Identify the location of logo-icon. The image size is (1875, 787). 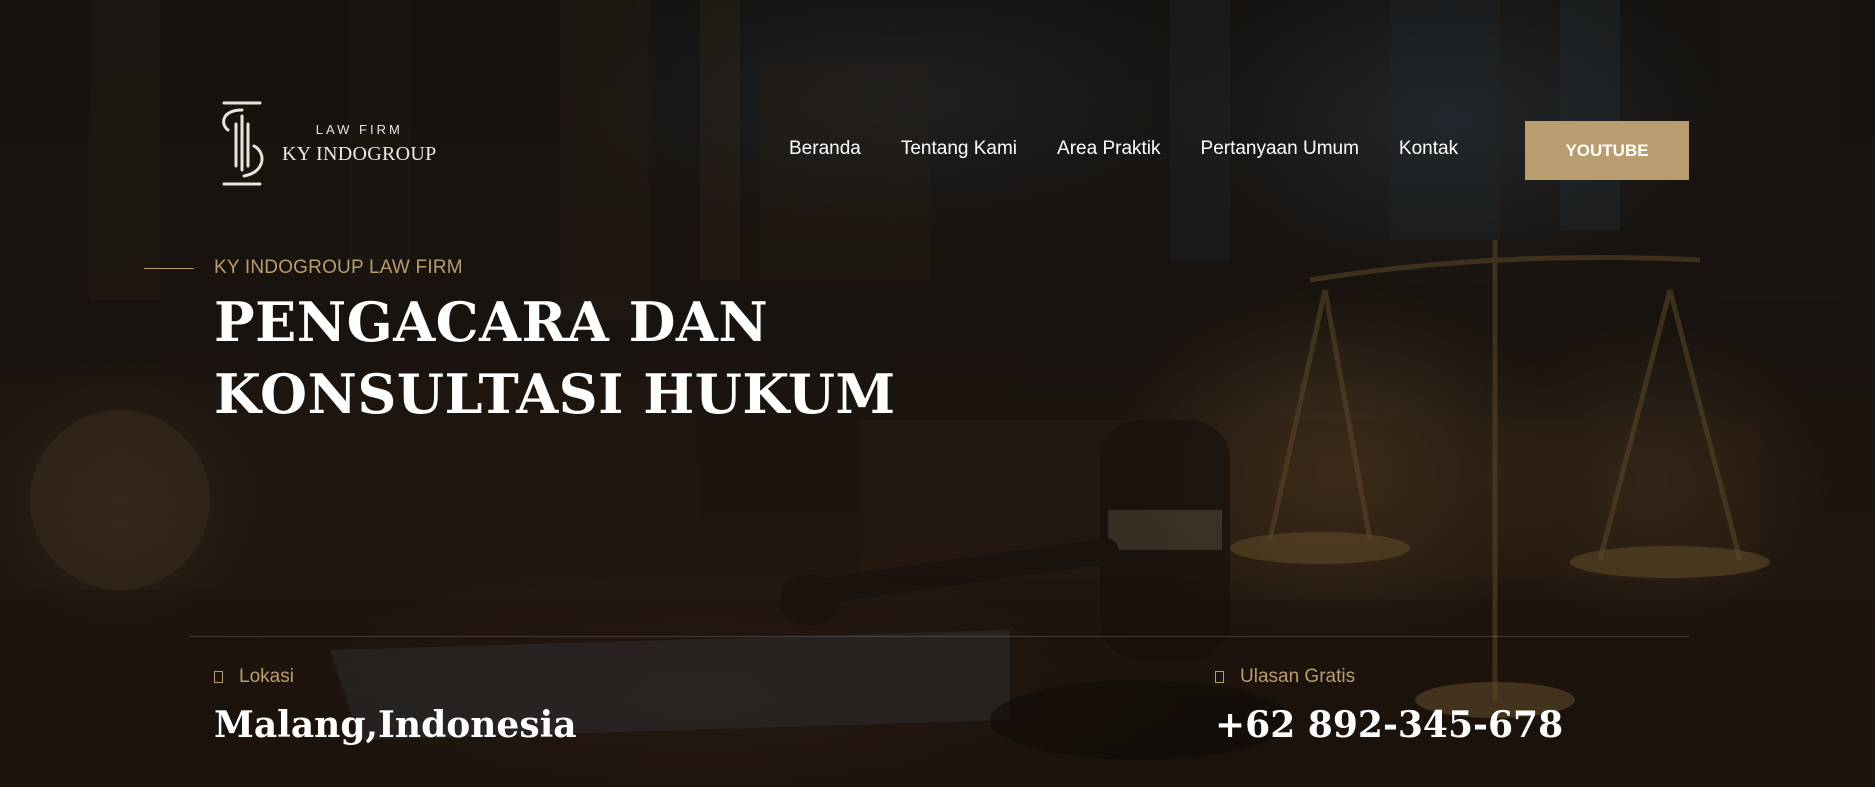
(243, 143).